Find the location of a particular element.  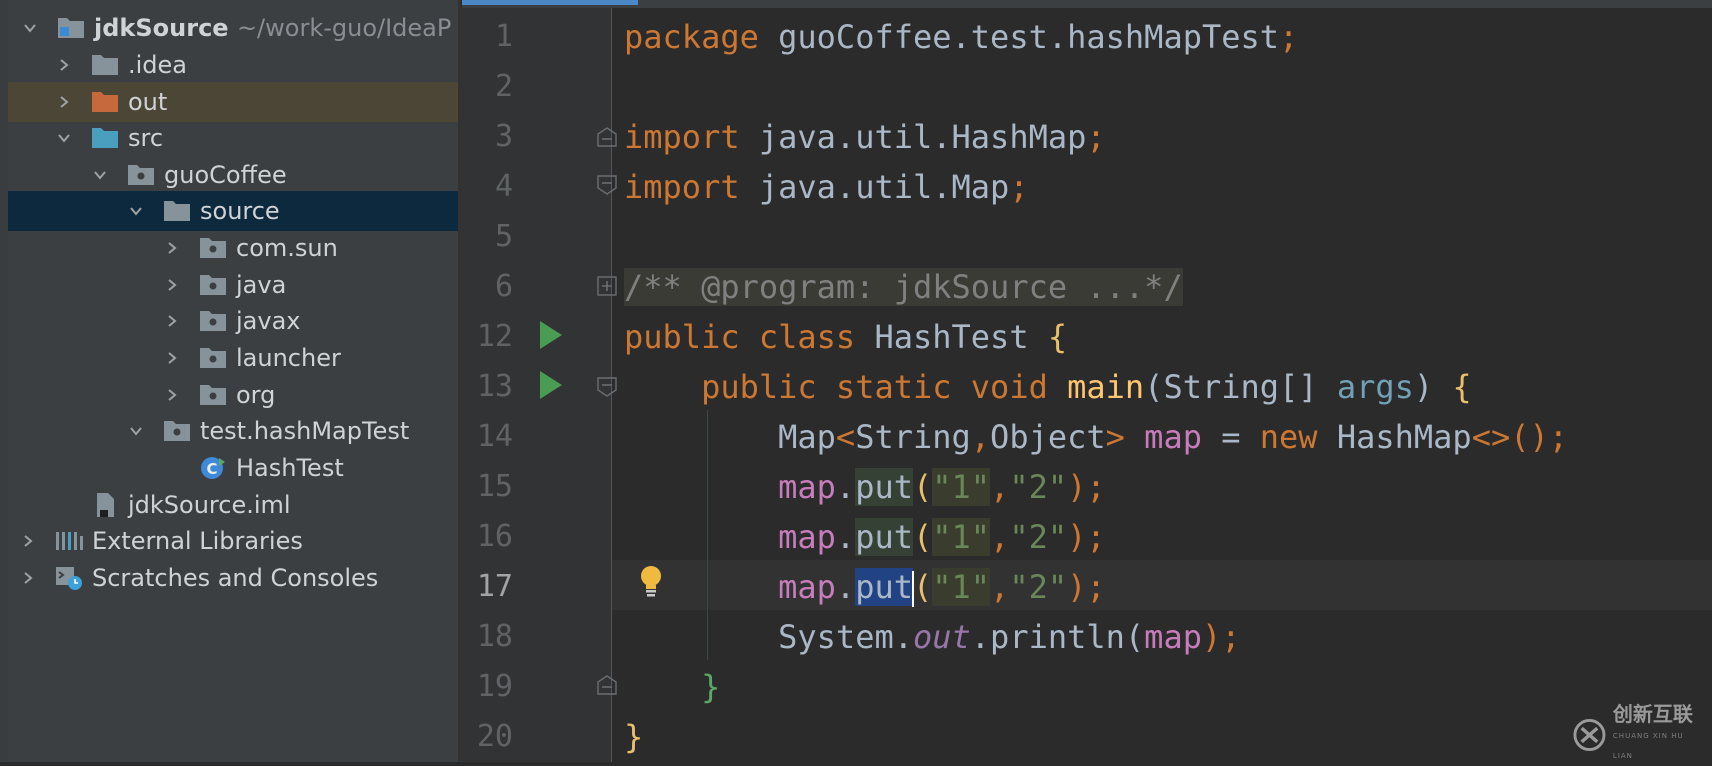

fold-expand-icon is located at coordinates (607, 286).